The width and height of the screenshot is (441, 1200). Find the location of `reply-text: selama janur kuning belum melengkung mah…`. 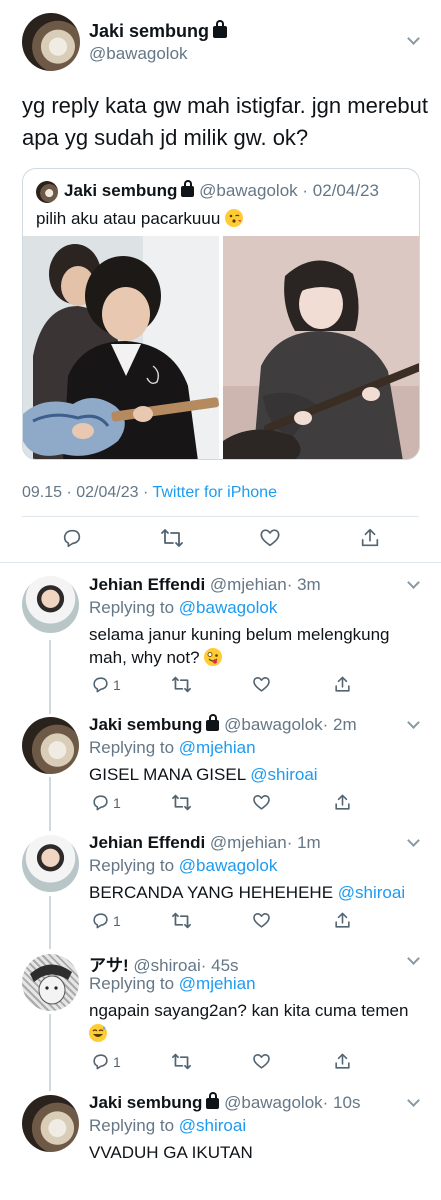

reply-text: selama janur kuning belum melengkung mah… is located at coordinates (239, 646).